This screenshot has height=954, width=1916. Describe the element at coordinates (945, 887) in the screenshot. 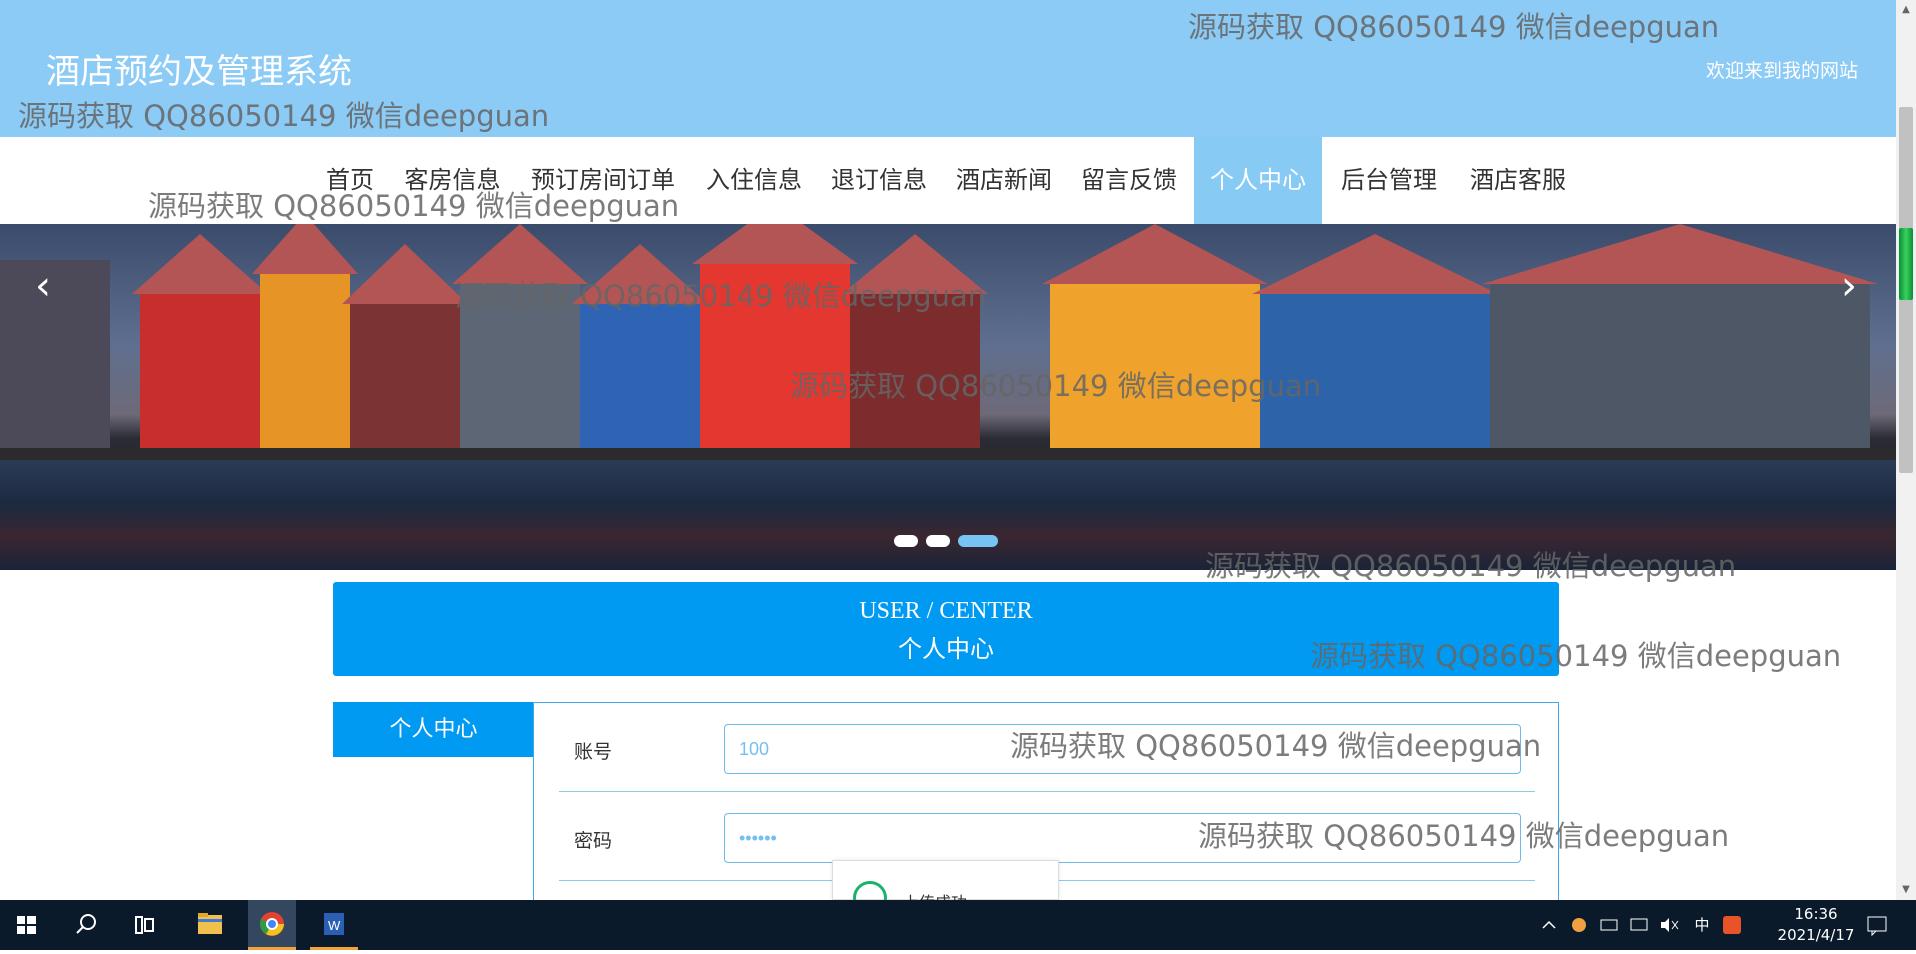

I see `upload-success-toast: 上传成功` at that location.